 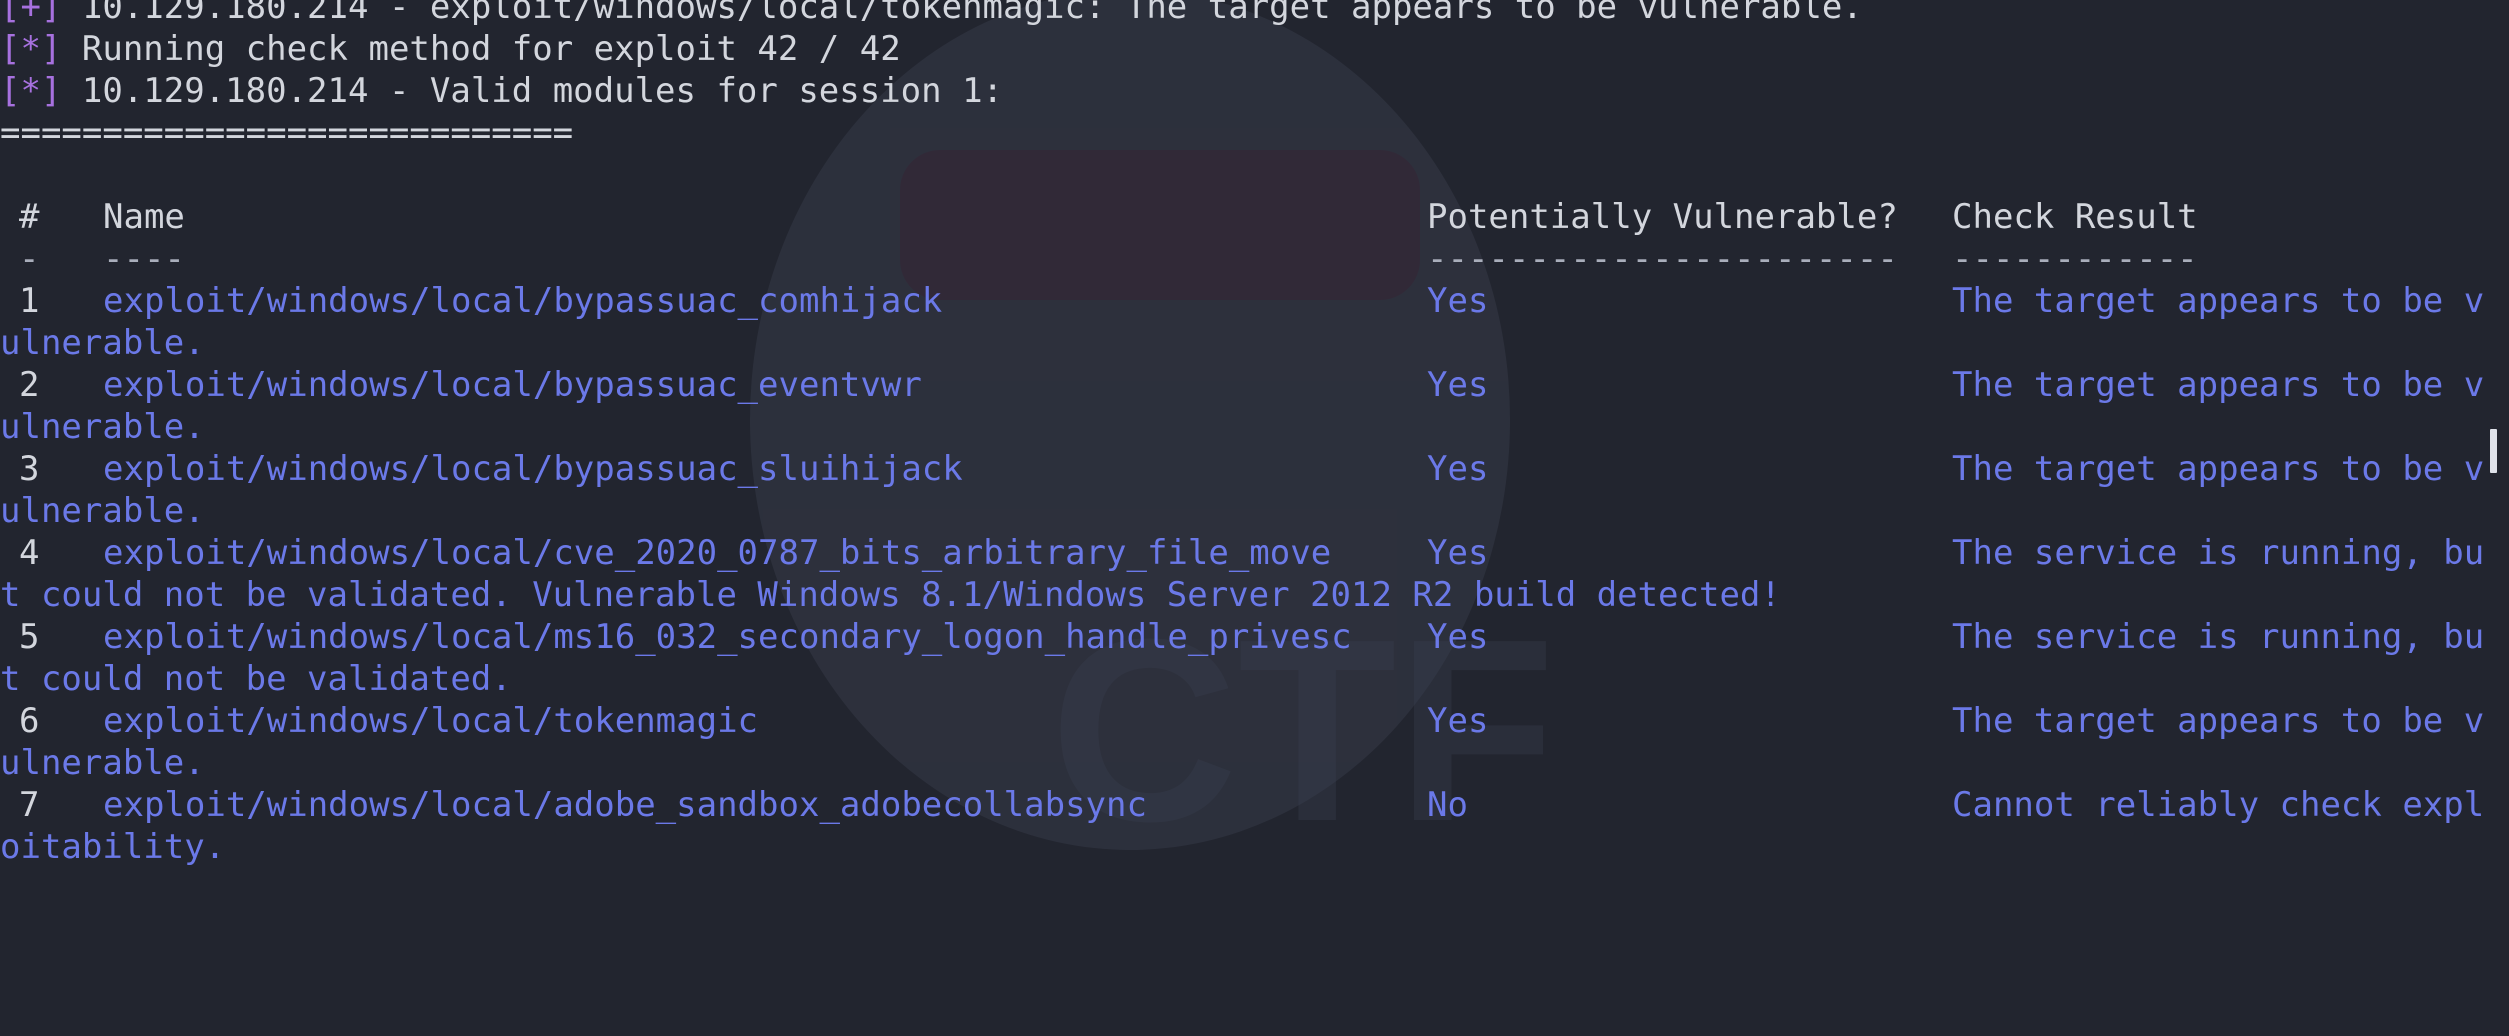 What do you see at coordinates (2493, 451) in the screenshot?
I see `terminal-scrollbar` at bounding box center [2493, 451].